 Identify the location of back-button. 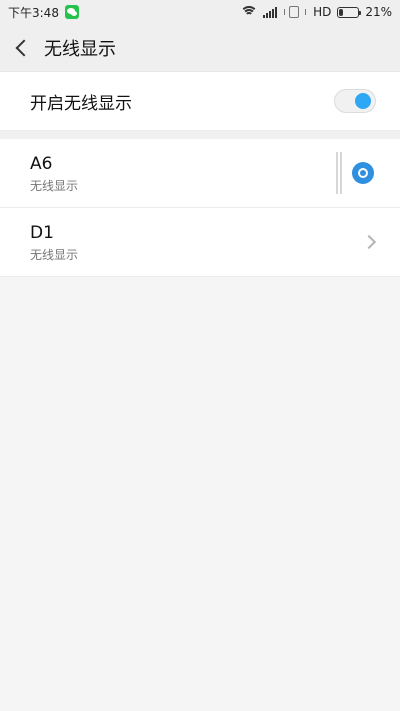
(22, 48).